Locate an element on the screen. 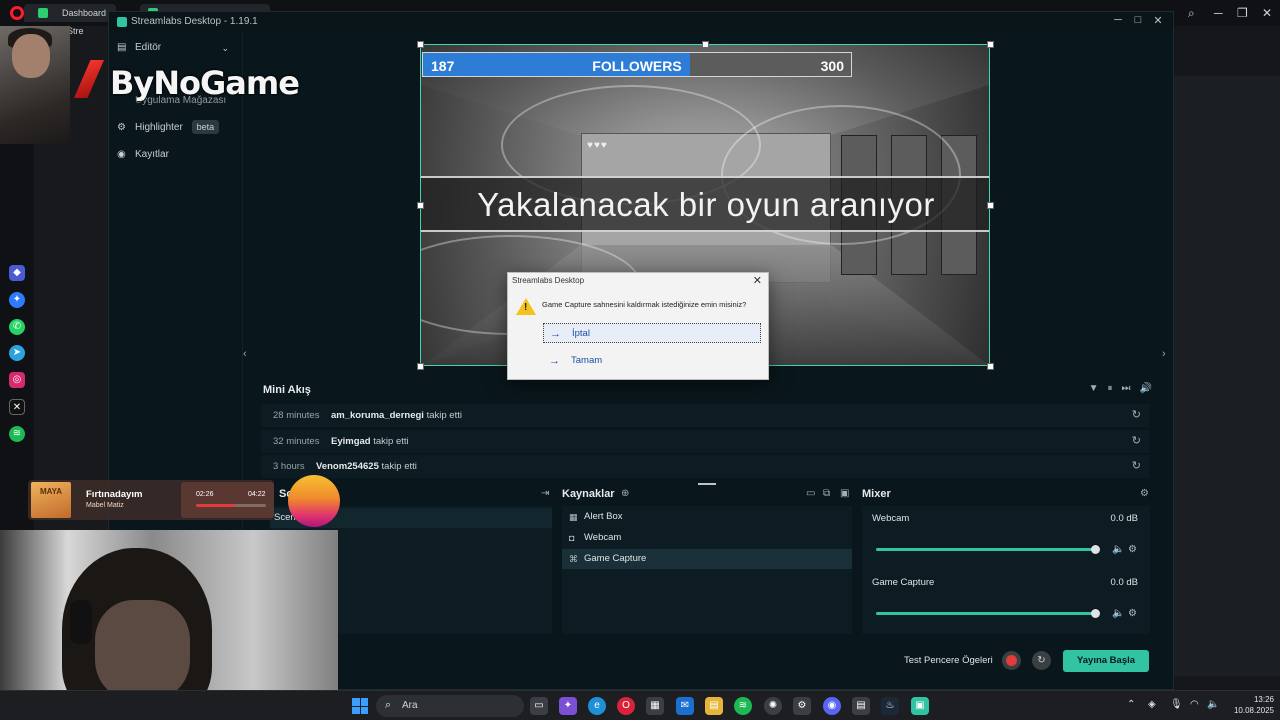 This screenshot has width=1280, height=720. collapse-left-icon: ‹ is located at coordinates (245, 354).